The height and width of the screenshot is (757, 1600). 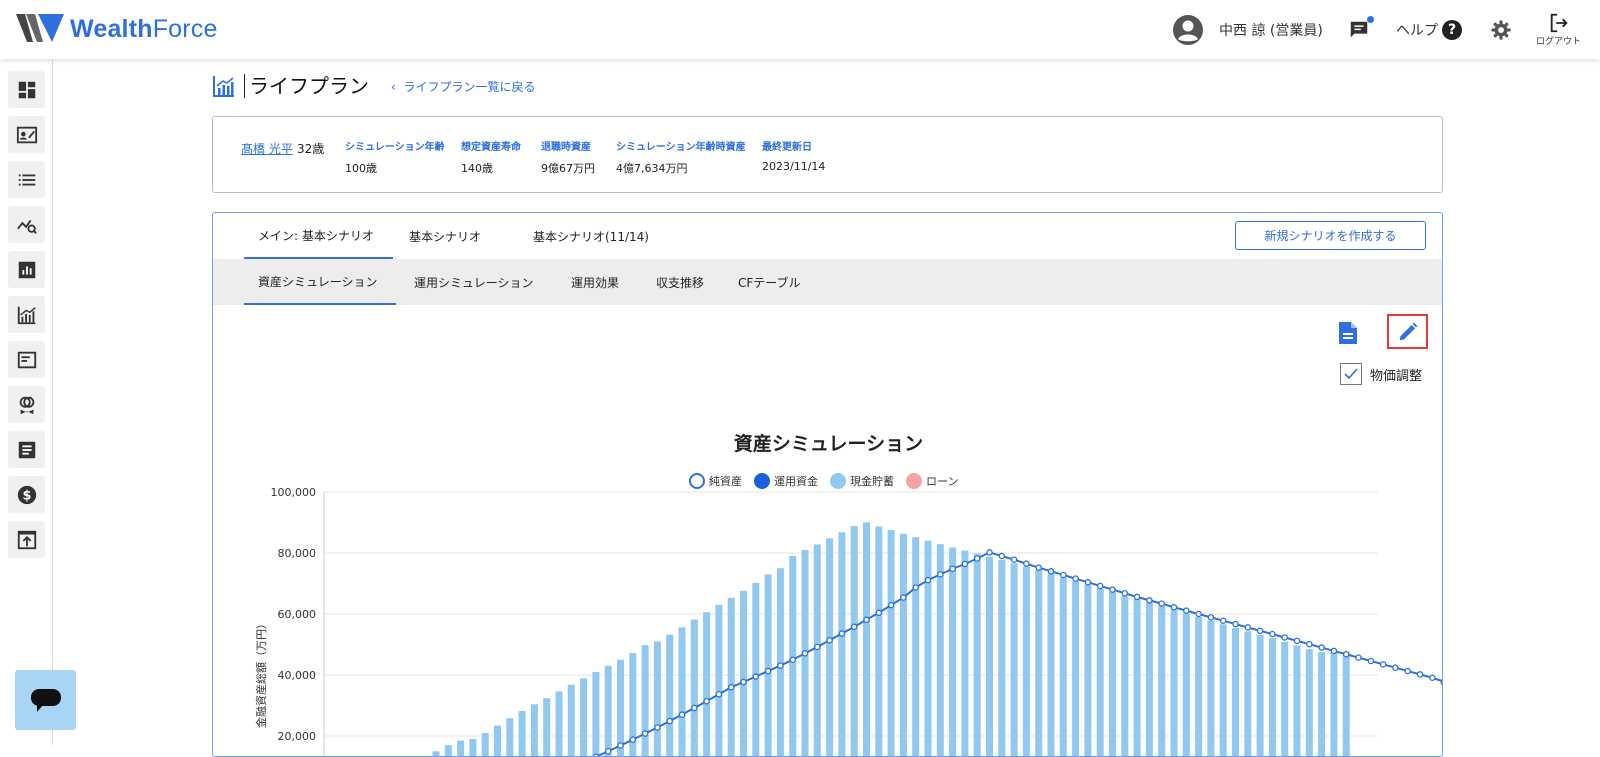 What do you see at coordinates (26, 269) in the screenshot?
I see `sidebar-item-report` at bounding box center [26, 269].